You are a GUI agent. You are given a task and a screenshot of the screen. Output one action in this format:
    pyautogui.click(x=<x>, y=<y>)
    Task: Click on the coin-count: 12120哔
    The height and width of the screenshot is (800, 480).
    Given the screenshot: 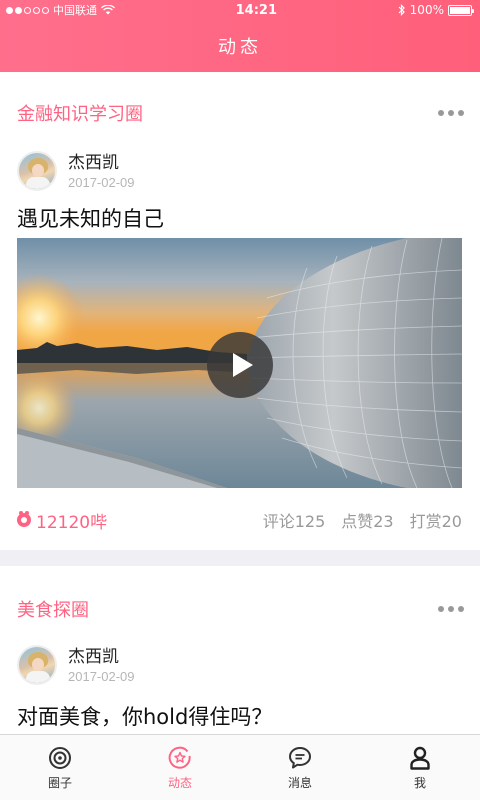 What is the action you would take?
    pyautogui.click(x=62, y=520)
    